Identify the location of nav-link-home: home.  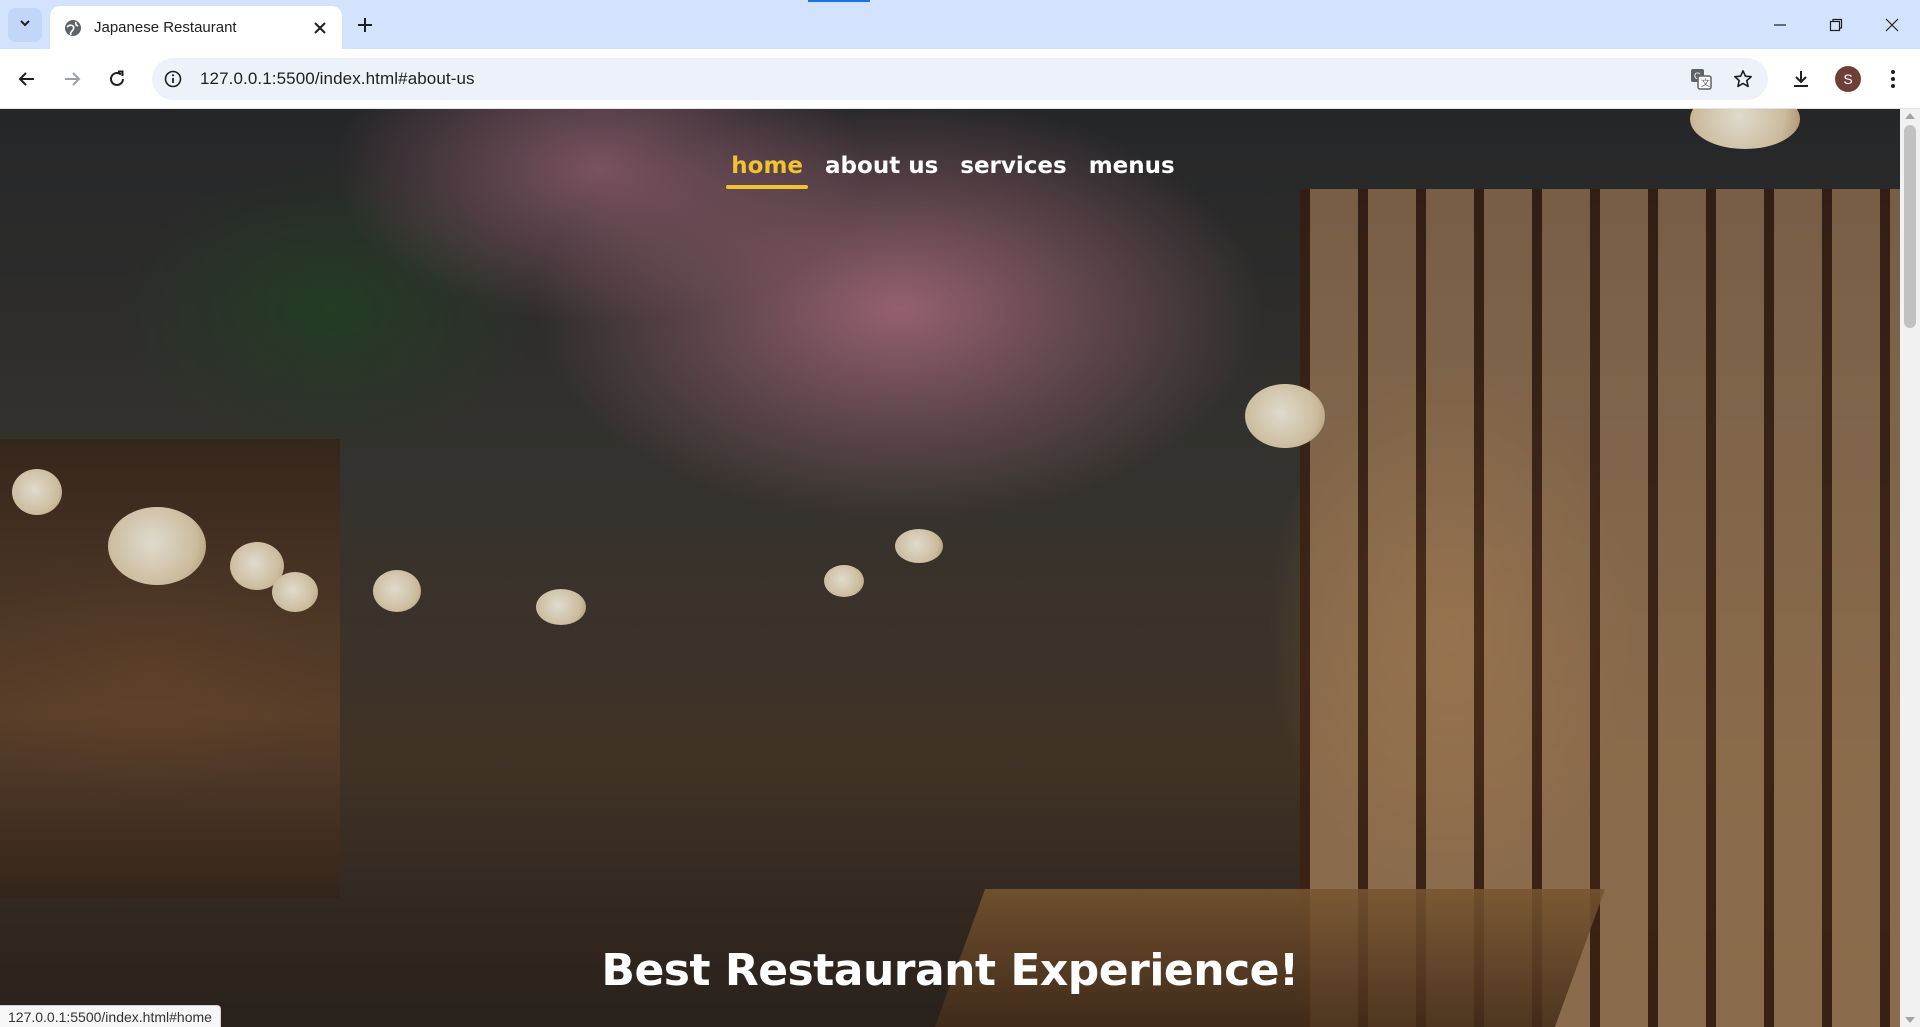
(767, 171).